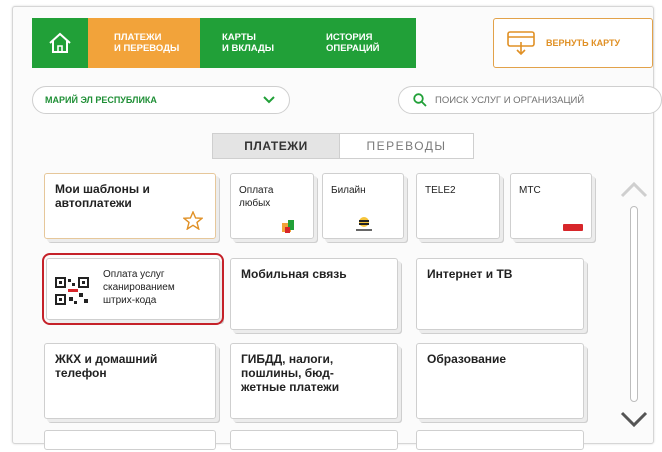 The image size is (662, 452). I want to click on search-field: ПОИСК УСЛУГ И ОРГАНИЗАЦИЙ, so click(530, 100).